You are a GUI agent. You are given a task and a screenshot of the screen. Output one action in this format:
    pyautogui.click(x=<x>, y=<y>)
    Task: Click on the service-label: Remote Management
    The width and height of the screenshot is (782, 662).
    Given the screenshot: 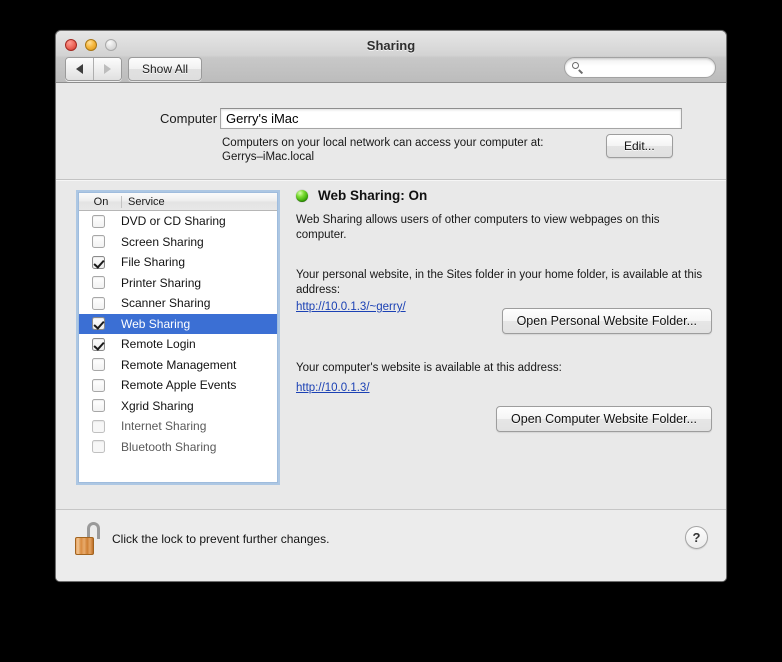 What is the action you would take?
    pyautogui.click(x=179, y=364)
    